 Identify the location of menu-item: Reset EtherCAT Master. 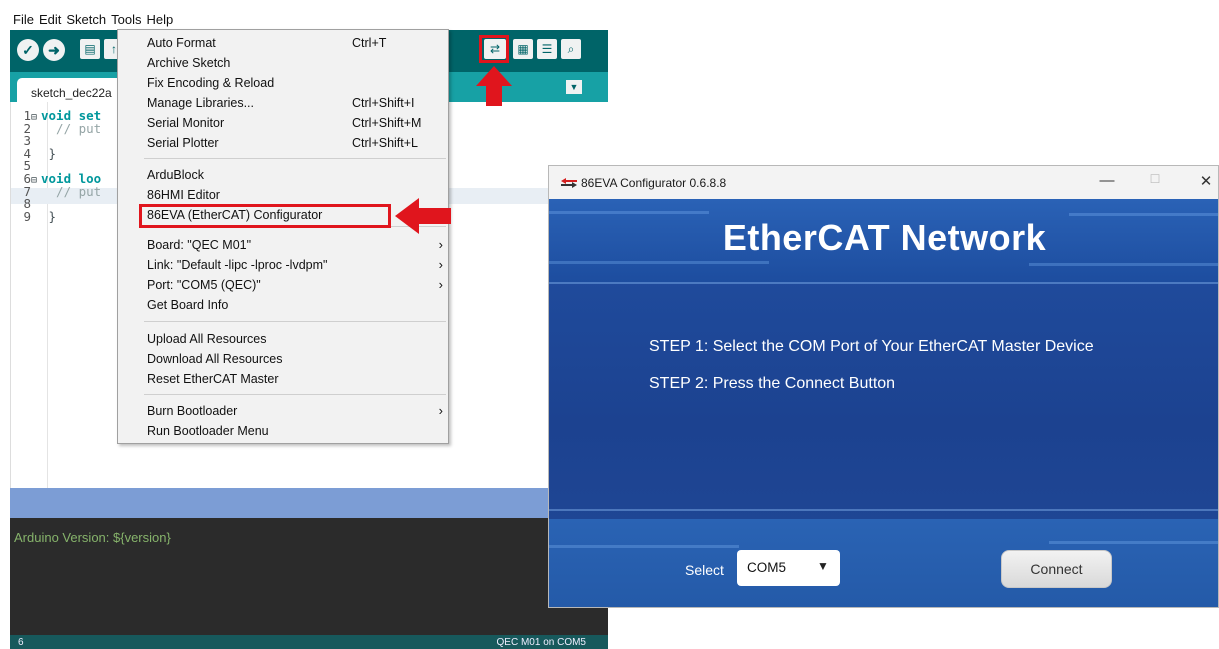
(283, 380).